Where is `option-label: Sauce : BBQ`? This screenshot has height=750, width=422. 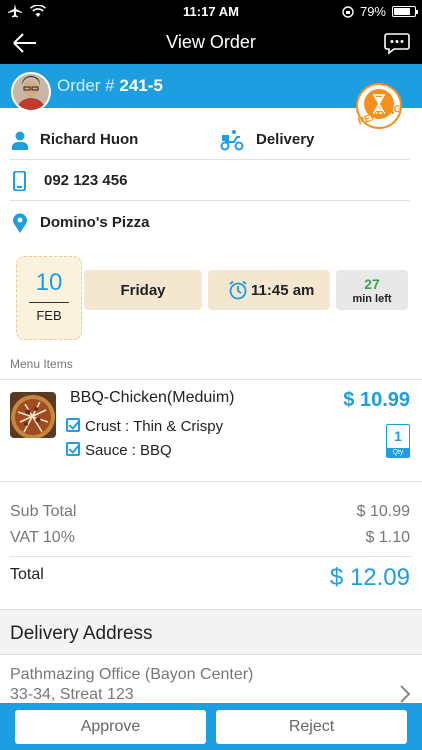
option-label: Sauce : BBQ is located at coordinates (128, 450).